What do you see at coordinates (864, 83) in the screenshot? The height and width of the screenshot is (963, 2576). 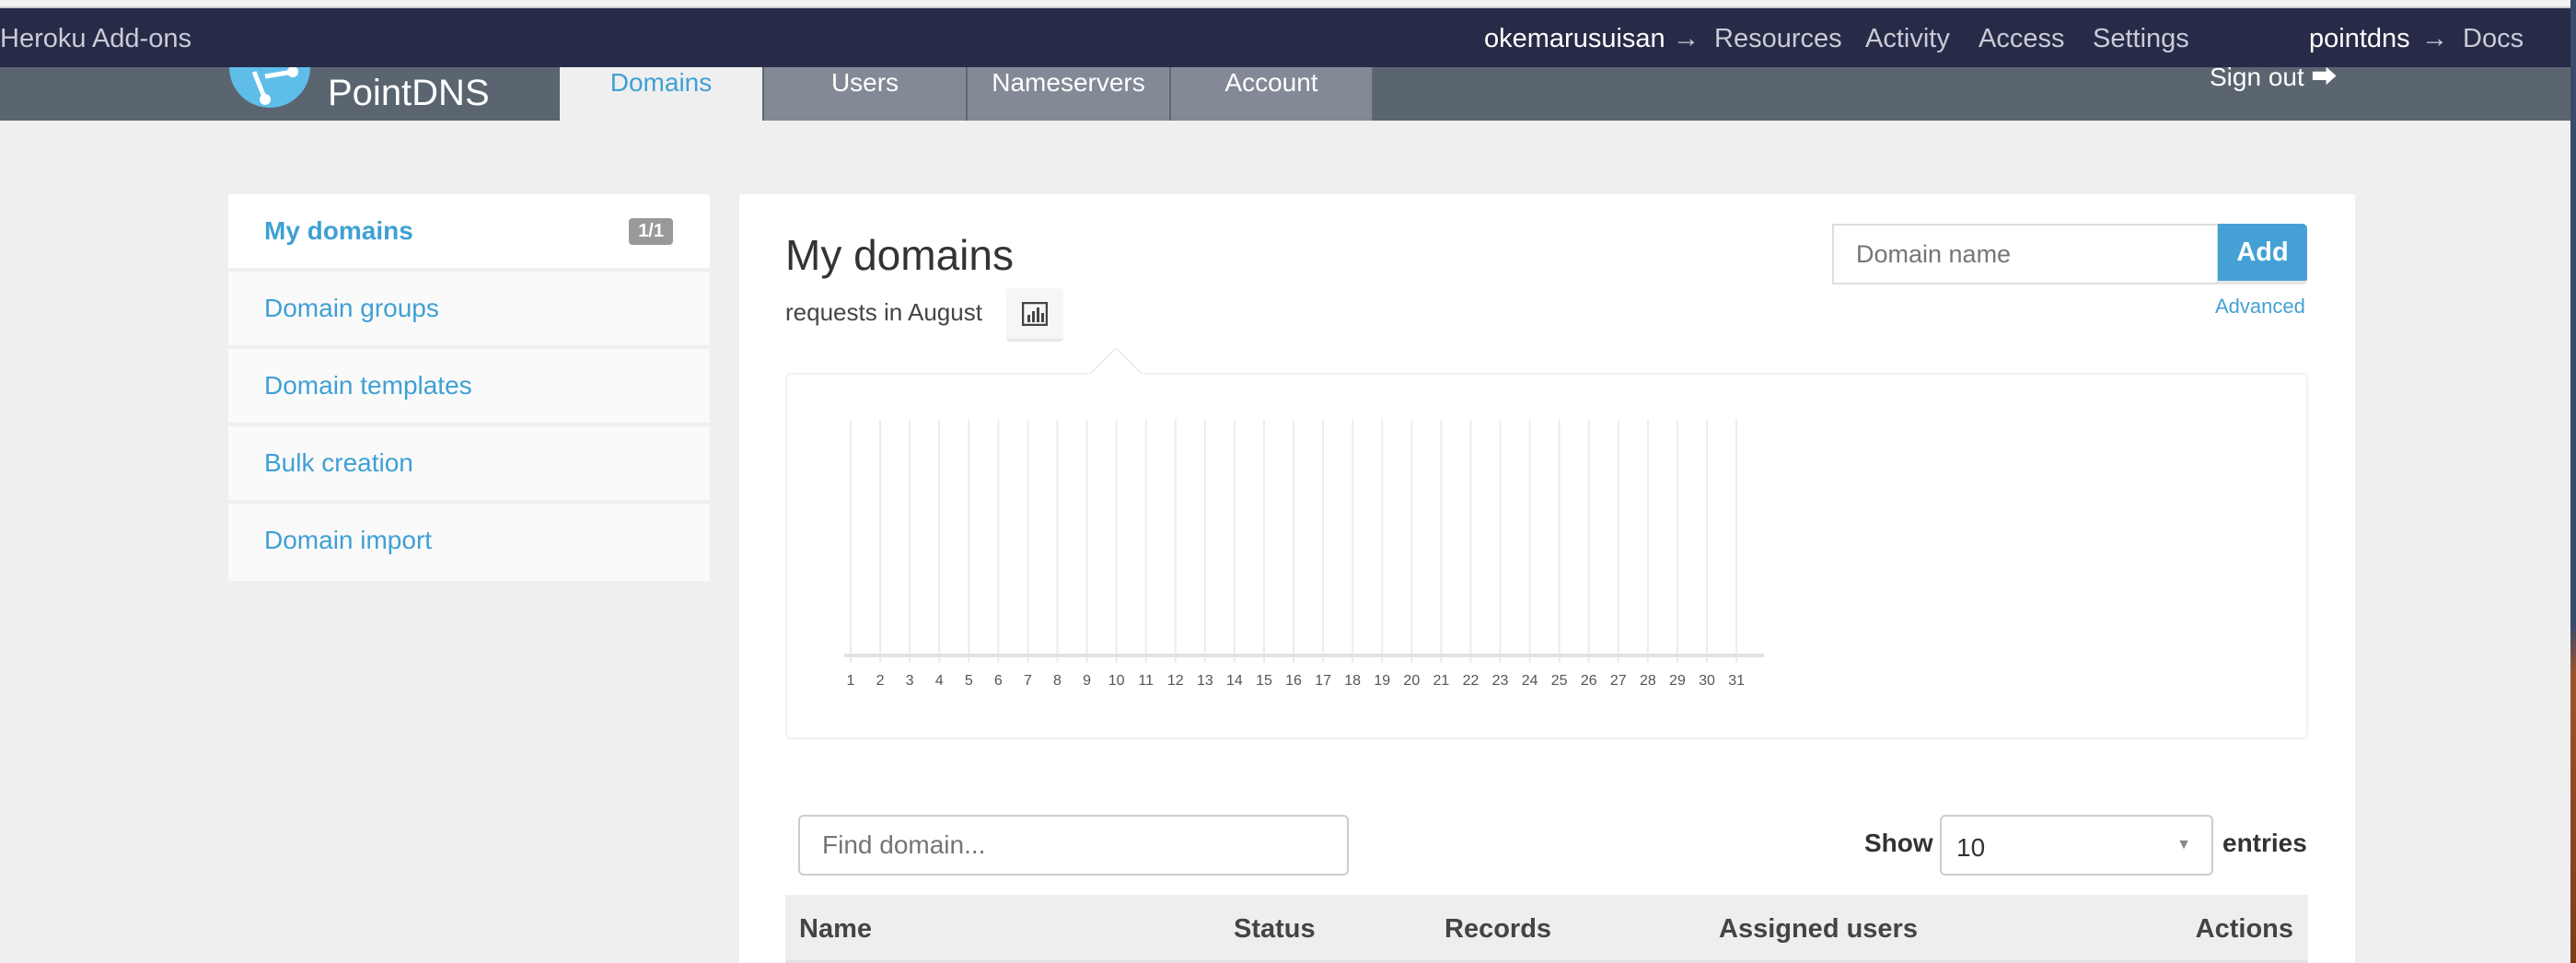 I see `tab-label: Users` at bounding box center [864, 83].